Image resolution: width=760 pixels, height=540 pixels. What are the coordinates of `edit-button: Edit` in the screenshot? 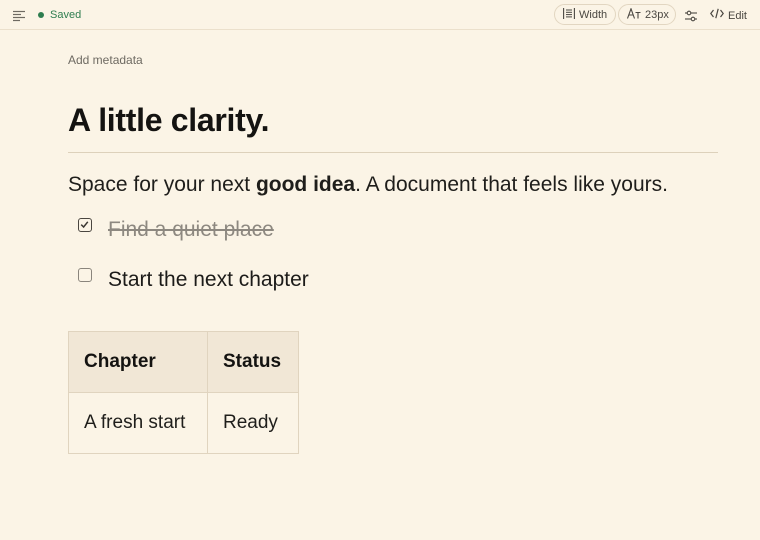 It's located at (728, 15).